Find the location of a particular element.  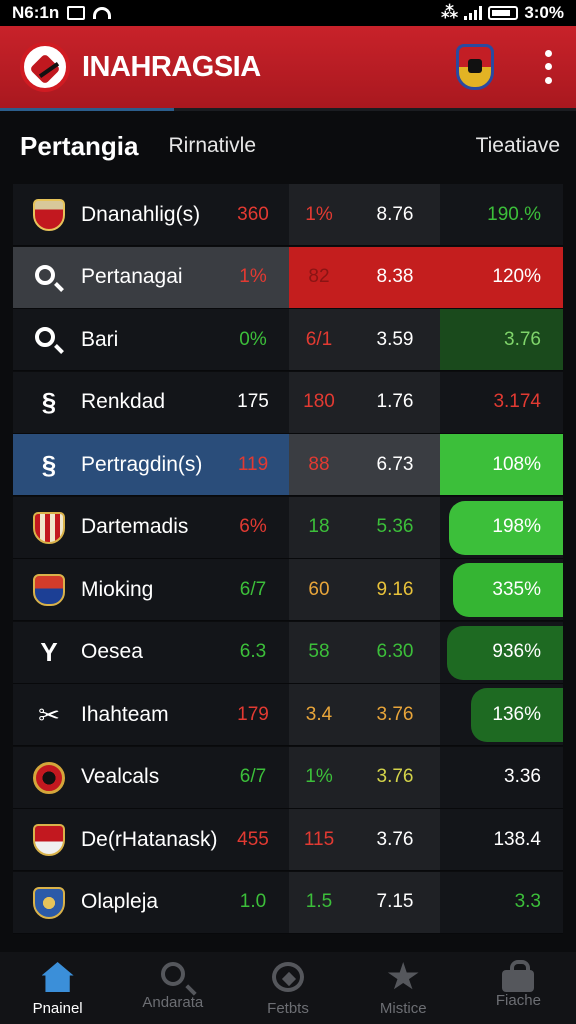

table-row: Y Oesea 6.3 58 6.30 936% is located at coordinates (288, 652).